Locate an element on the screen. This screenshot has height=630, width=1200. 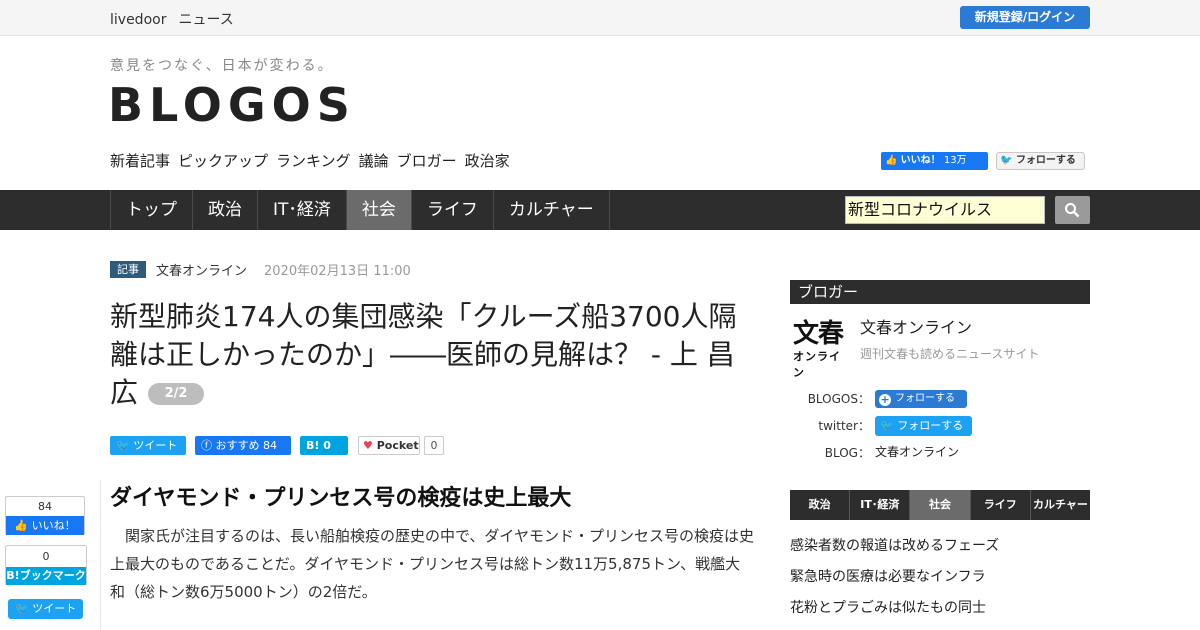
bunshun-logo: 文春 オンライン is located at coordinates (820, 349).